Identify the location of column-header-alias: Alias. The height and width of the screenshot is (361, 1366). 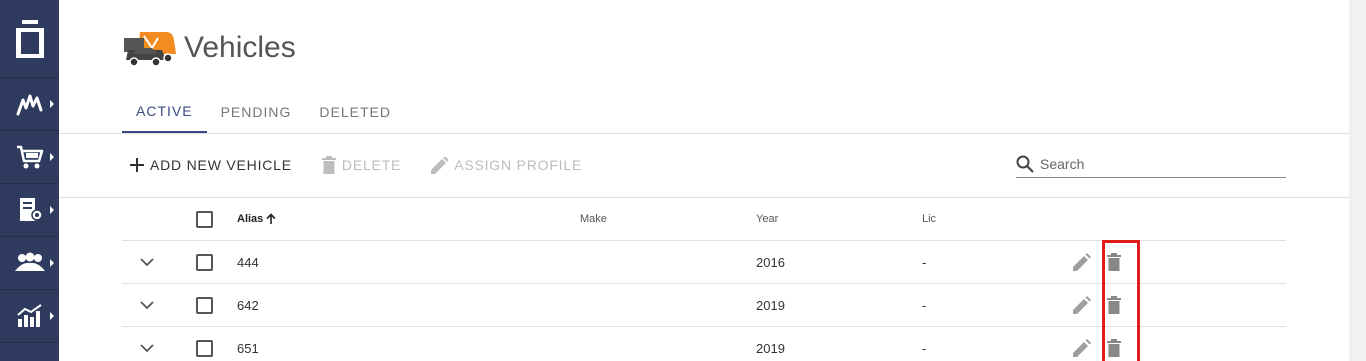
(408, 219).